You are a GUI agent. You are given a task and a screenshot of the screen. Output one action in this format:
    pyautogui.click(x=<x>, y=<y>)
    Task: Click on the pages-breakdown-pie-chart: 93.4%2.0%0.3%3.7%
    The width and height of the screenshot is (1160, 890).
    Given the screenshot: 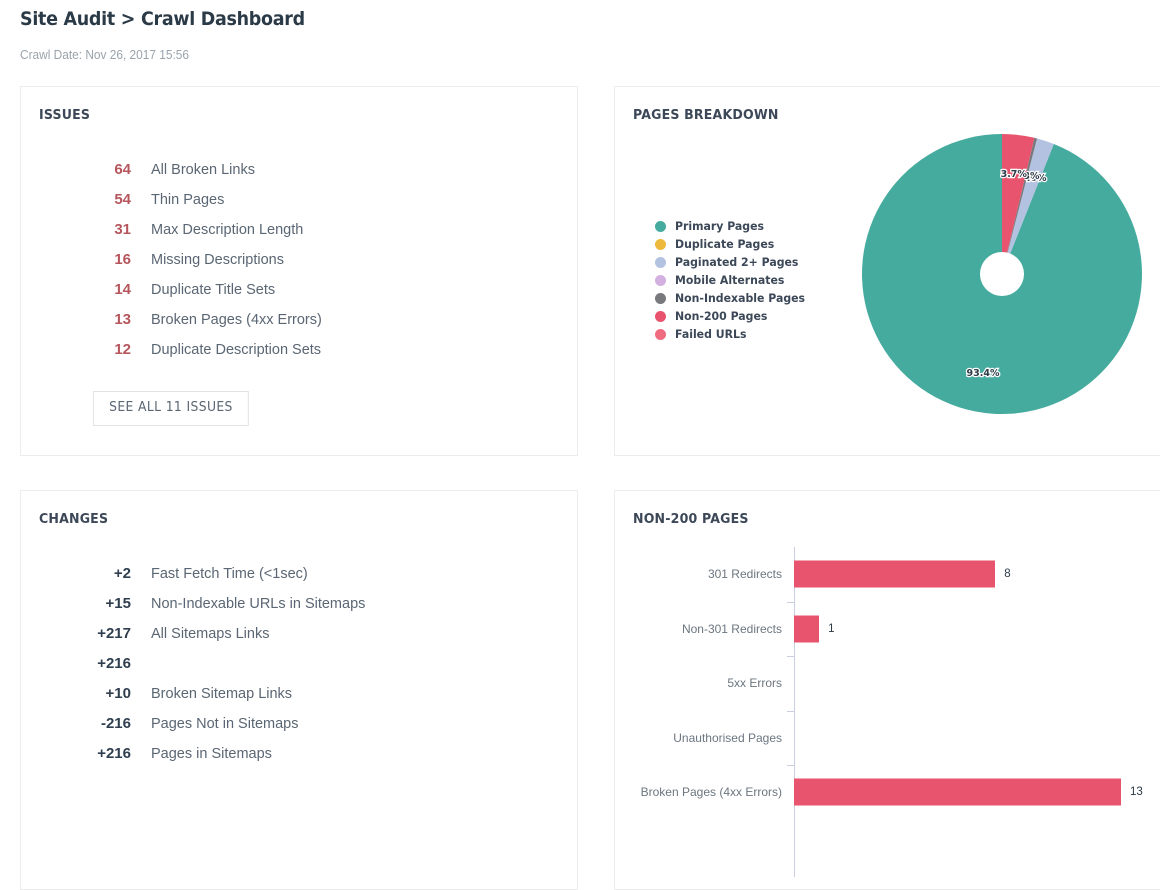 What is the action you would take?
    pyautogui.click(x=1002, y=274)
    